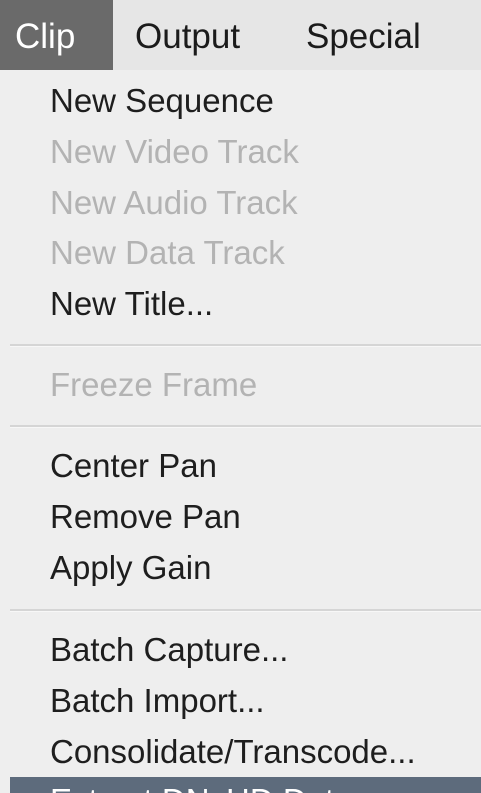  What do you see at coordinates (167, 252) in the screenshot?
I see `menu-item-new-data-track: New Data Track` at bounding box center [167, 252].